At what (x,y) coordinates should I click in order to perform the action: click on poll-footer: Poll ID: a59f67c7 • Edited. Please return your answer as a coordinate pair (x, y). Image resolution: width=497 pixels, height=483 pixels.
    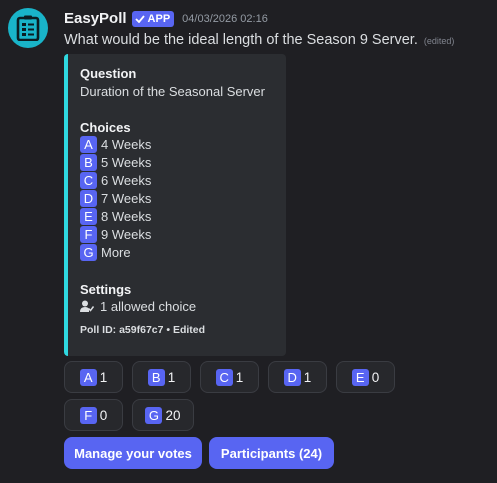
    Looking at the image, I should click on (143, 330).